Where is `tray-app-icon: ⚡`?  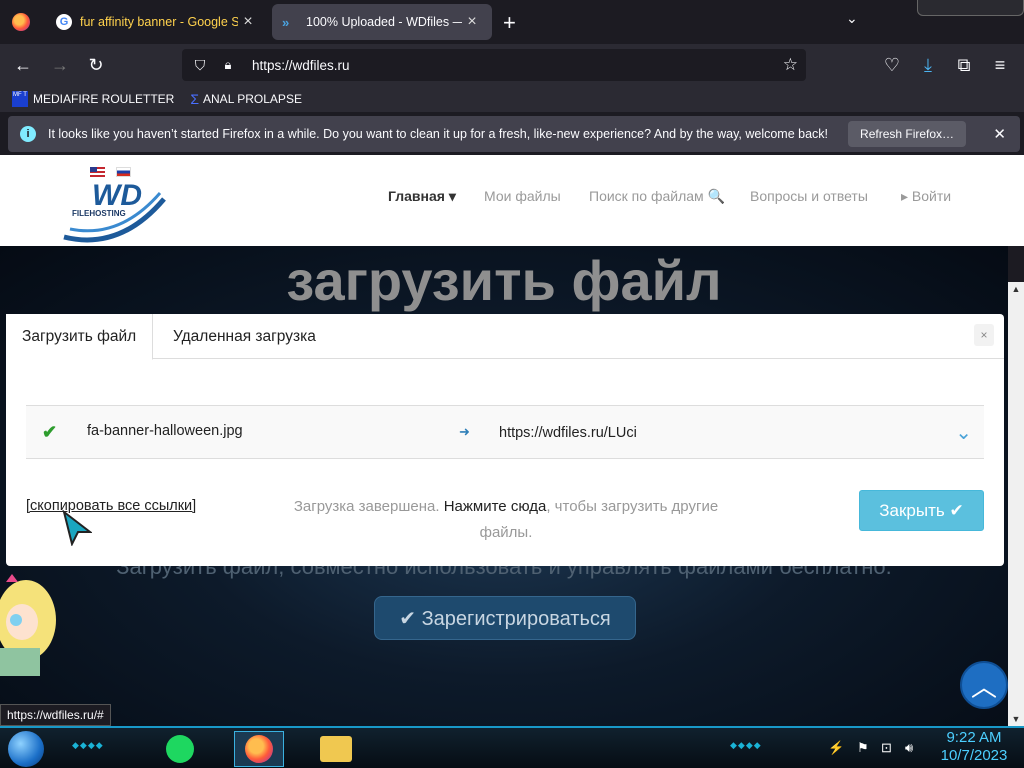 tray-app-icon: ⚡ is located at coordinates (836, 748).